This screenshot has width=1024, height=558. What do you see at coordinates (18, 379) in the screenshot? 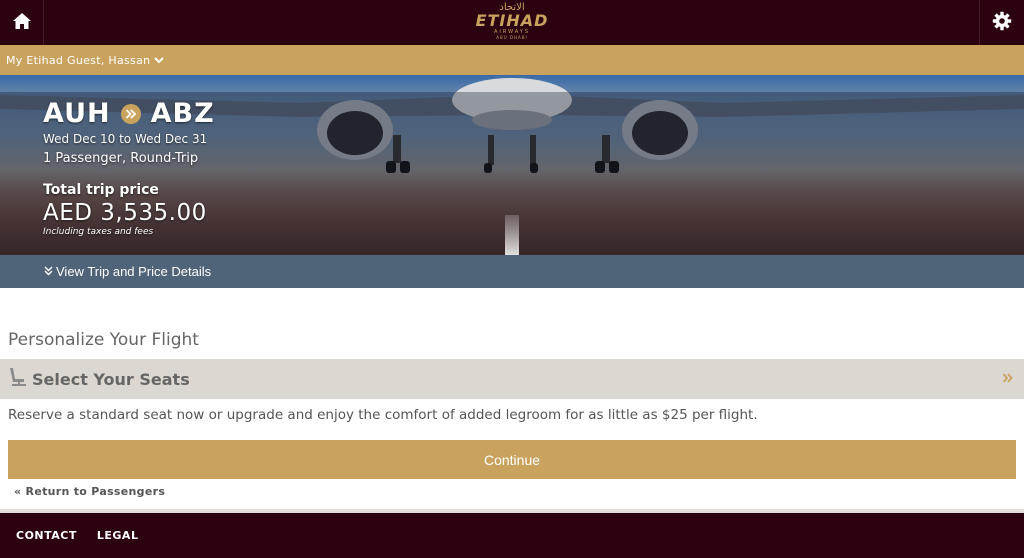
I see `seat-icon` at bounding box center [18, 379].